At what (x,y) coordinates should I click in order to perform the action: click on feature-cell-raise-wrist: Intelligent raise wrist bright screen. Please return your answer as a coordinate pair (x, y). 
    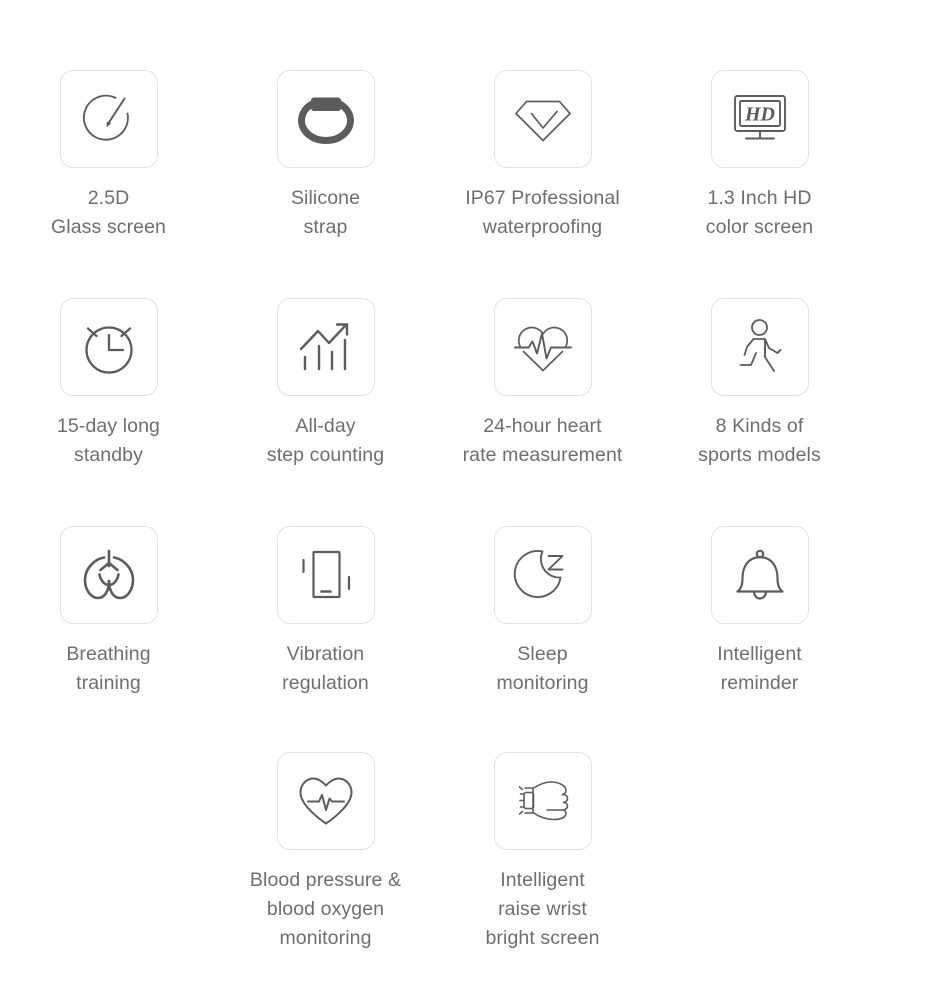
    Looking at the image, I should click on (542, 852).